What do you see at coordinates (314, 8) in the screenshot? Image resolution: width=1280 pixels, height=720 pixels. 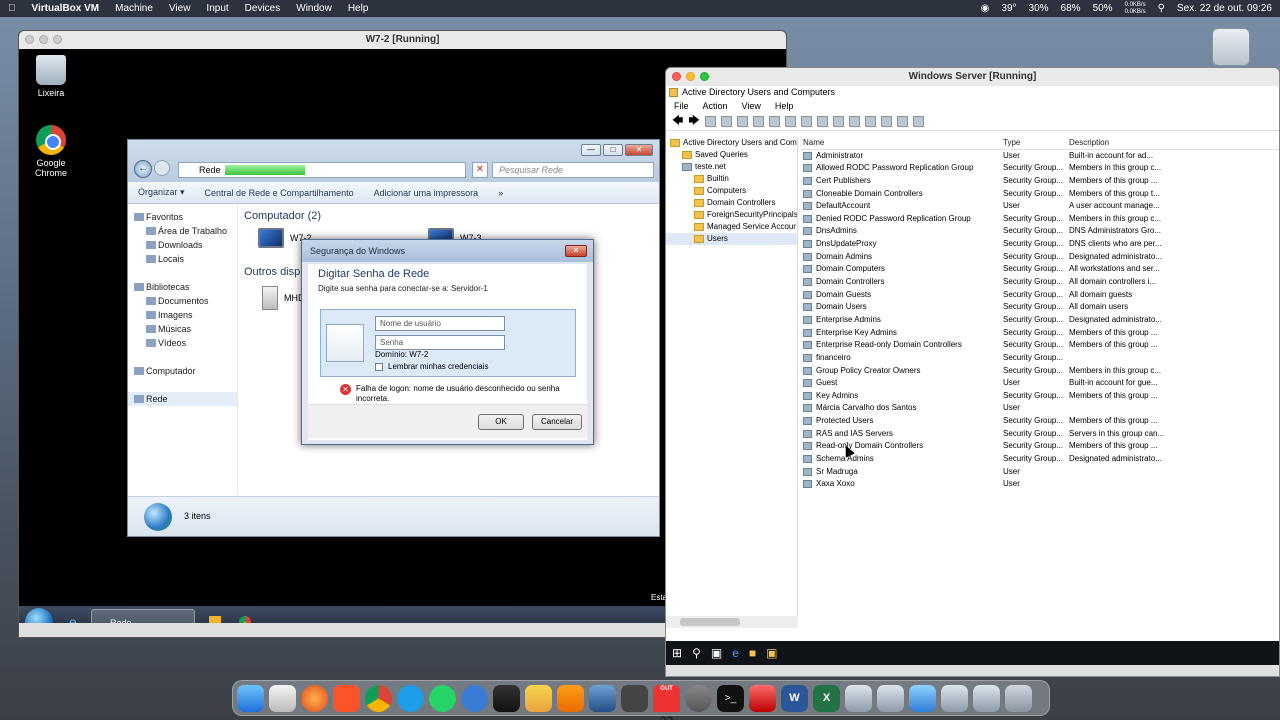 I see `menu-window: Window` at bounding box center [314, 8].